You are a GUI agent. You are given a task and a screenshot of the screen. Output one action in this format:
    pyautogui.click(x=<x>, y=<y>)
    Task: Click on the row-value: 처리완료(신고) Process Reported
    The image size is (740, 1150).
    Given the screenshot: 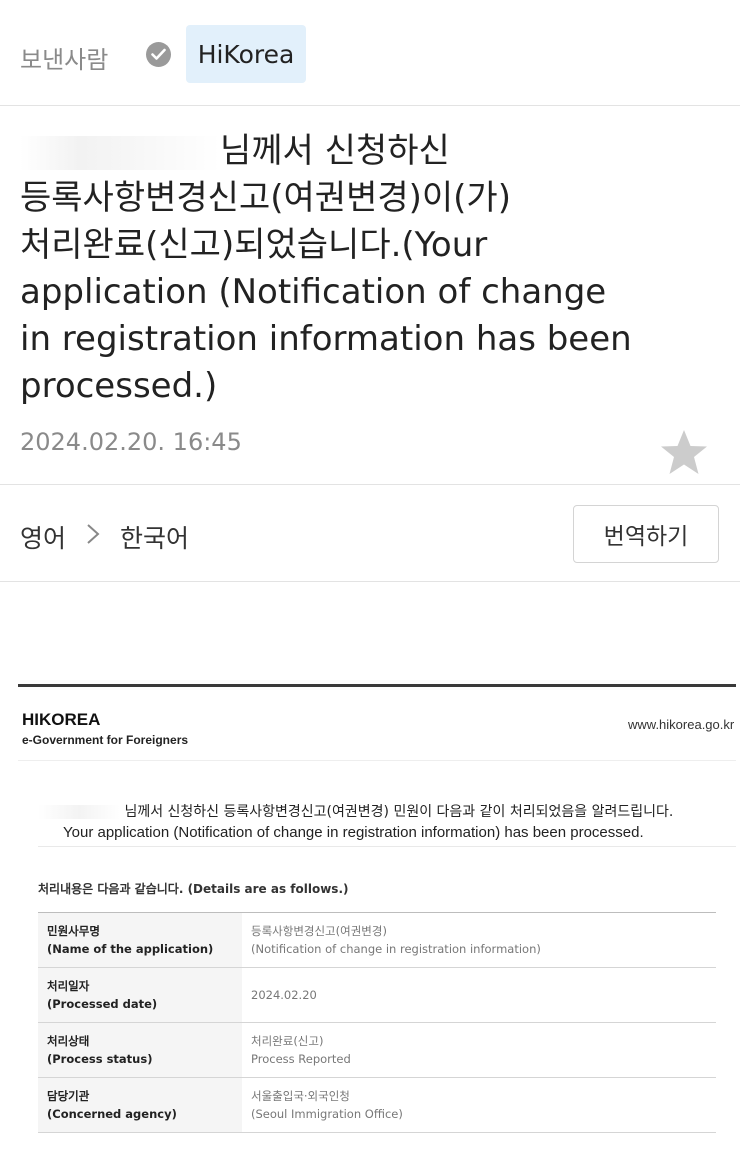 What is the action you would take?
    pyautogui.click(x=479, y=1050)
    